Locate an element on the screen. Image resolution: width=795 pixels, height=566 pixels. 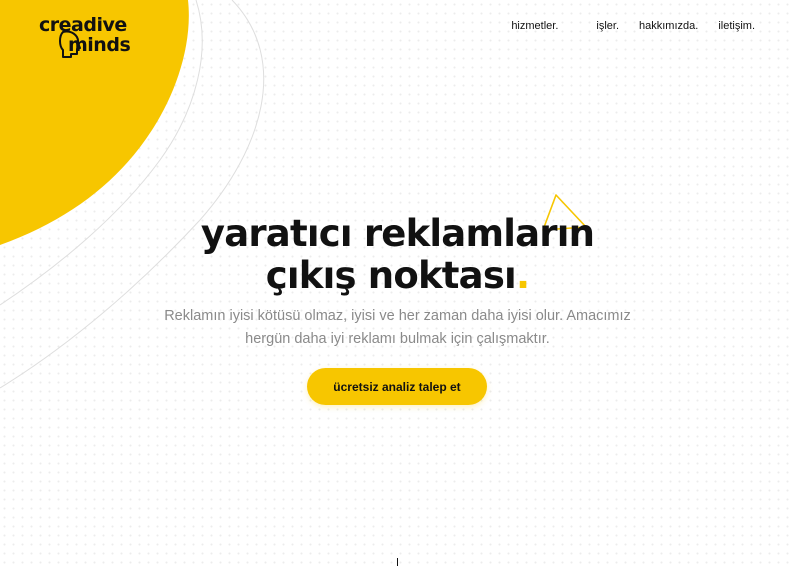
logo-text-top: creadive is located at coordinates (83, 25).